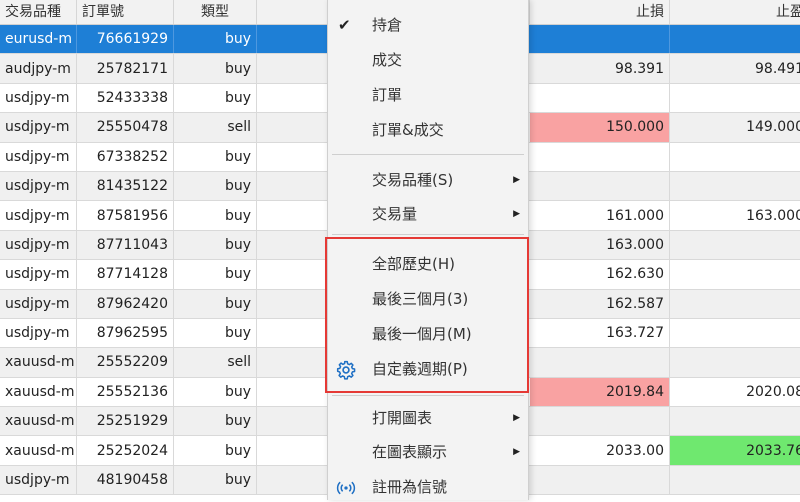 The height and width of the screenshot is (502, 800). Describe the element at coordinates (38, 12) in the screenshot. I see `column-header-symbol: 交易品種` at that location.